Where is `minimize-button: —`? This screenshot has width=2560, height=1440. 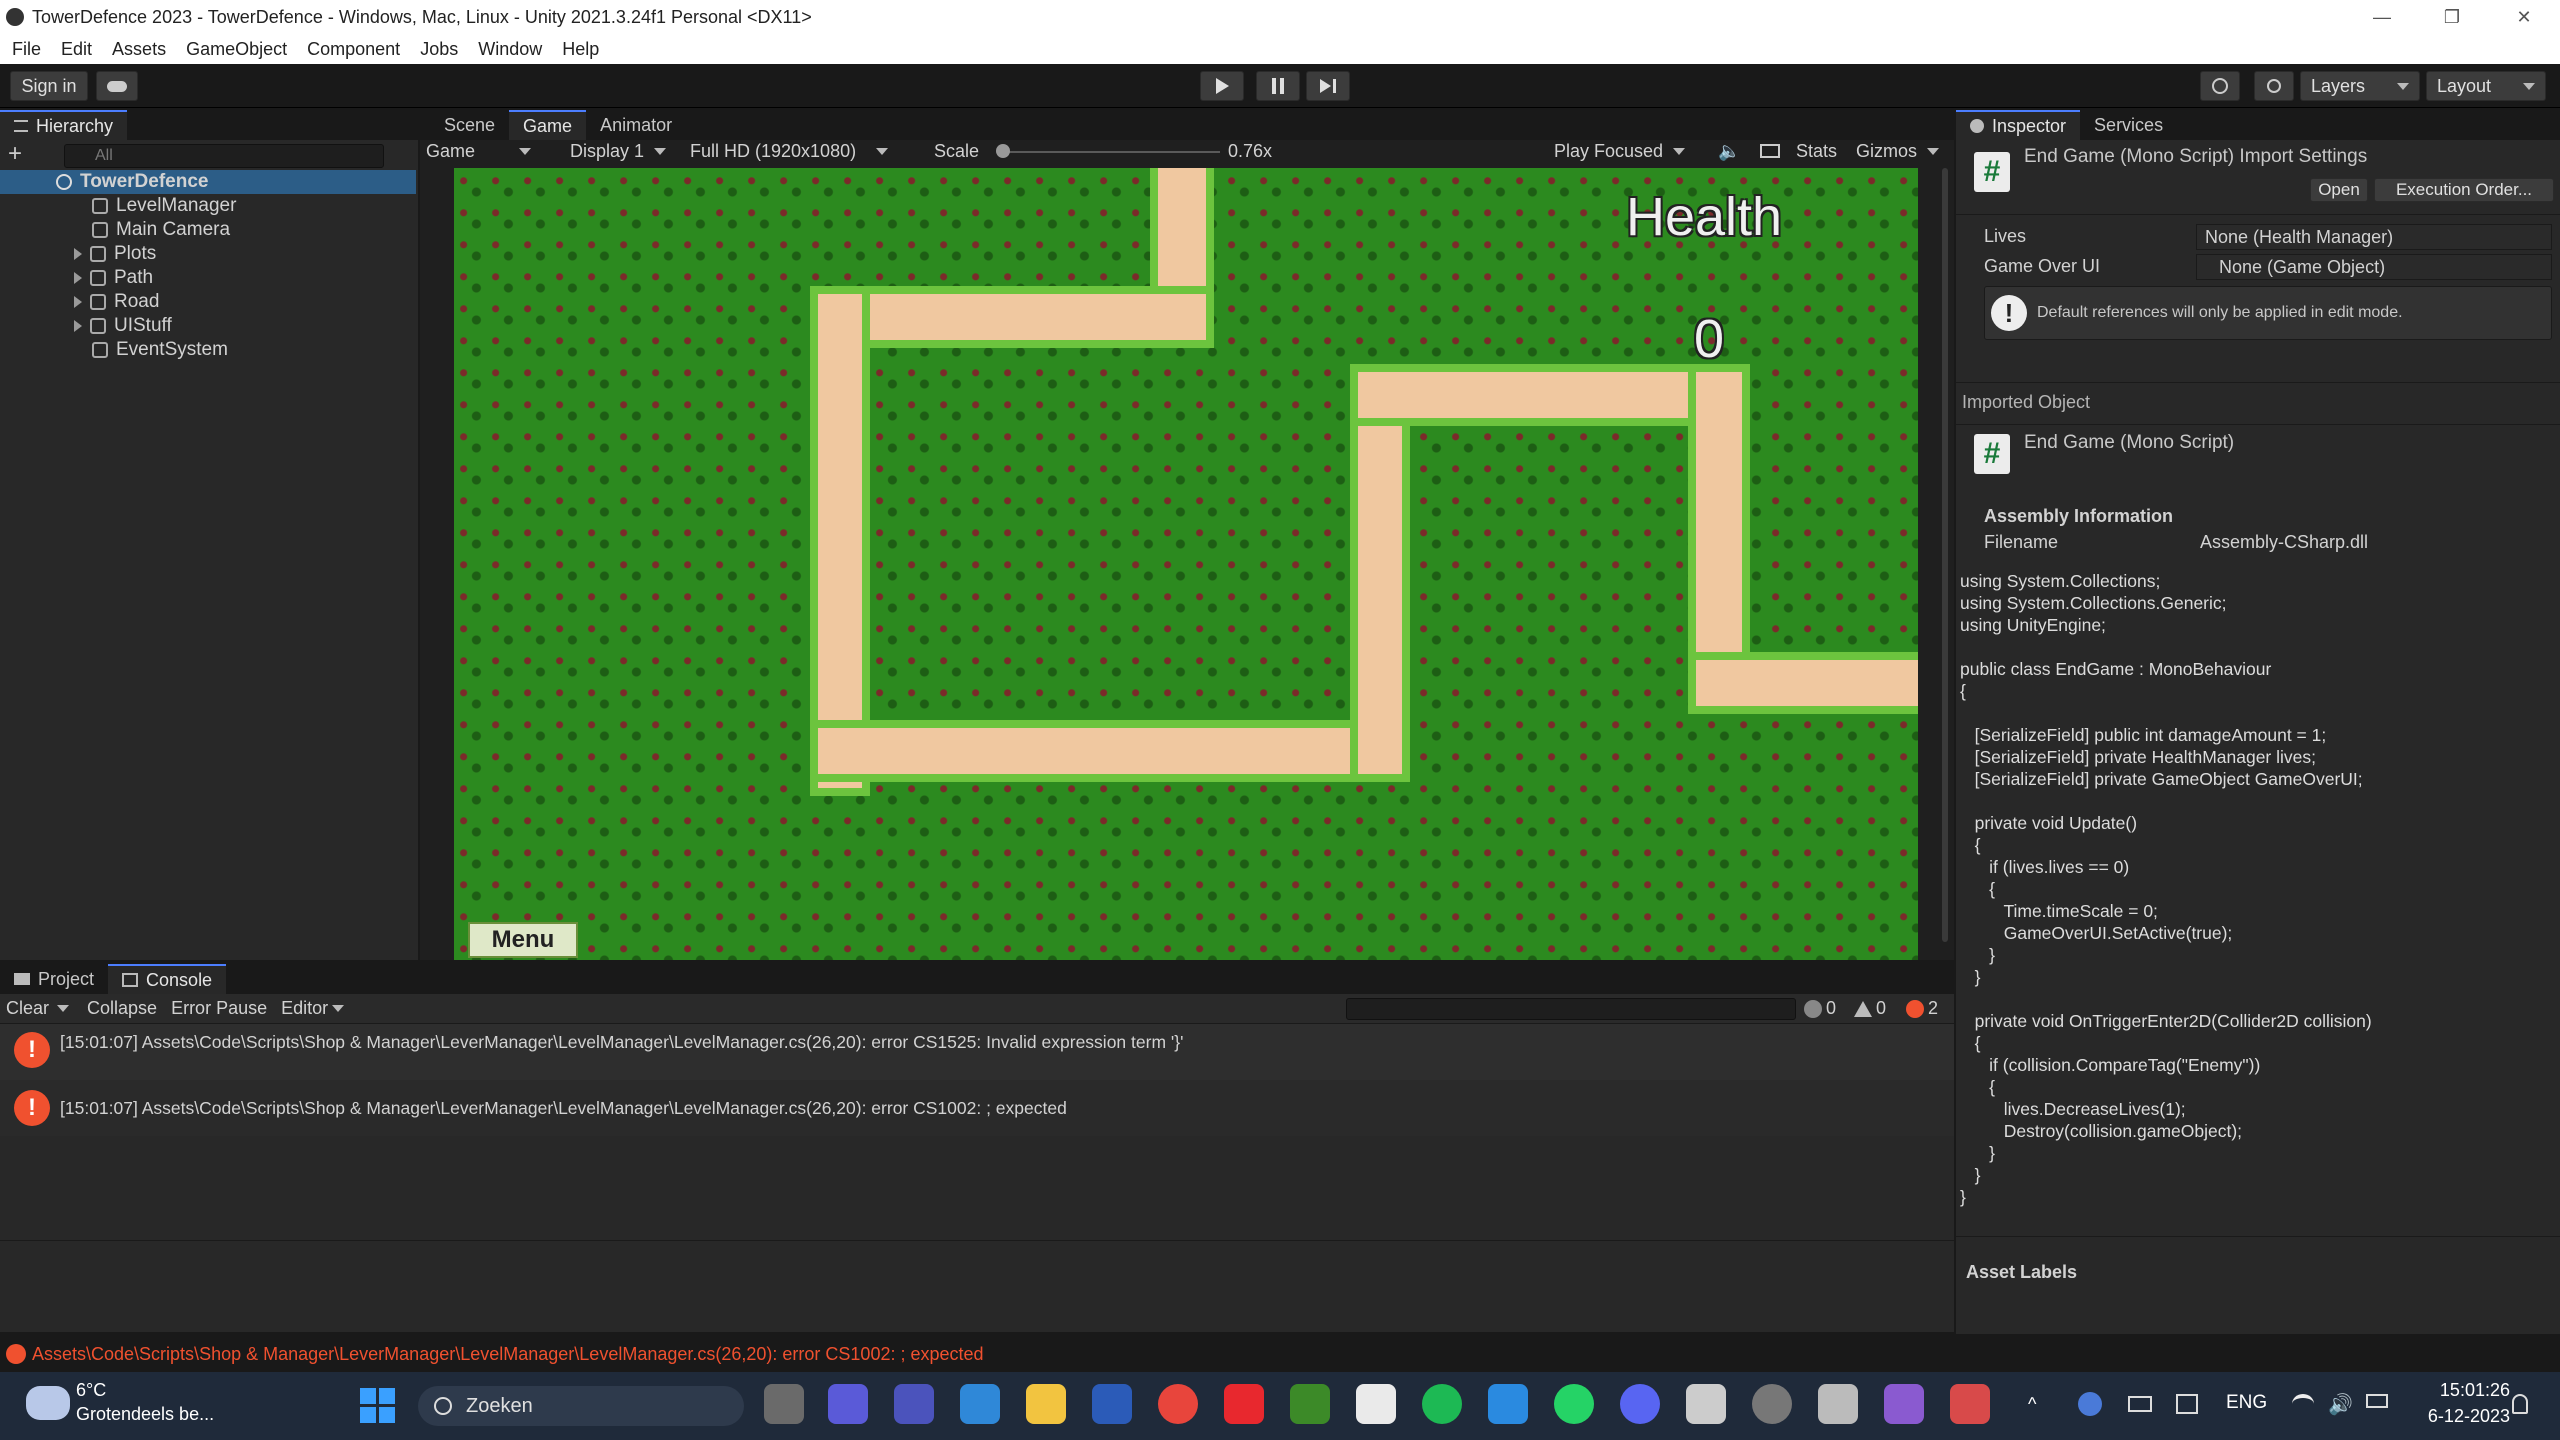
minimize-button: — is located at coordinates (2382, 17).